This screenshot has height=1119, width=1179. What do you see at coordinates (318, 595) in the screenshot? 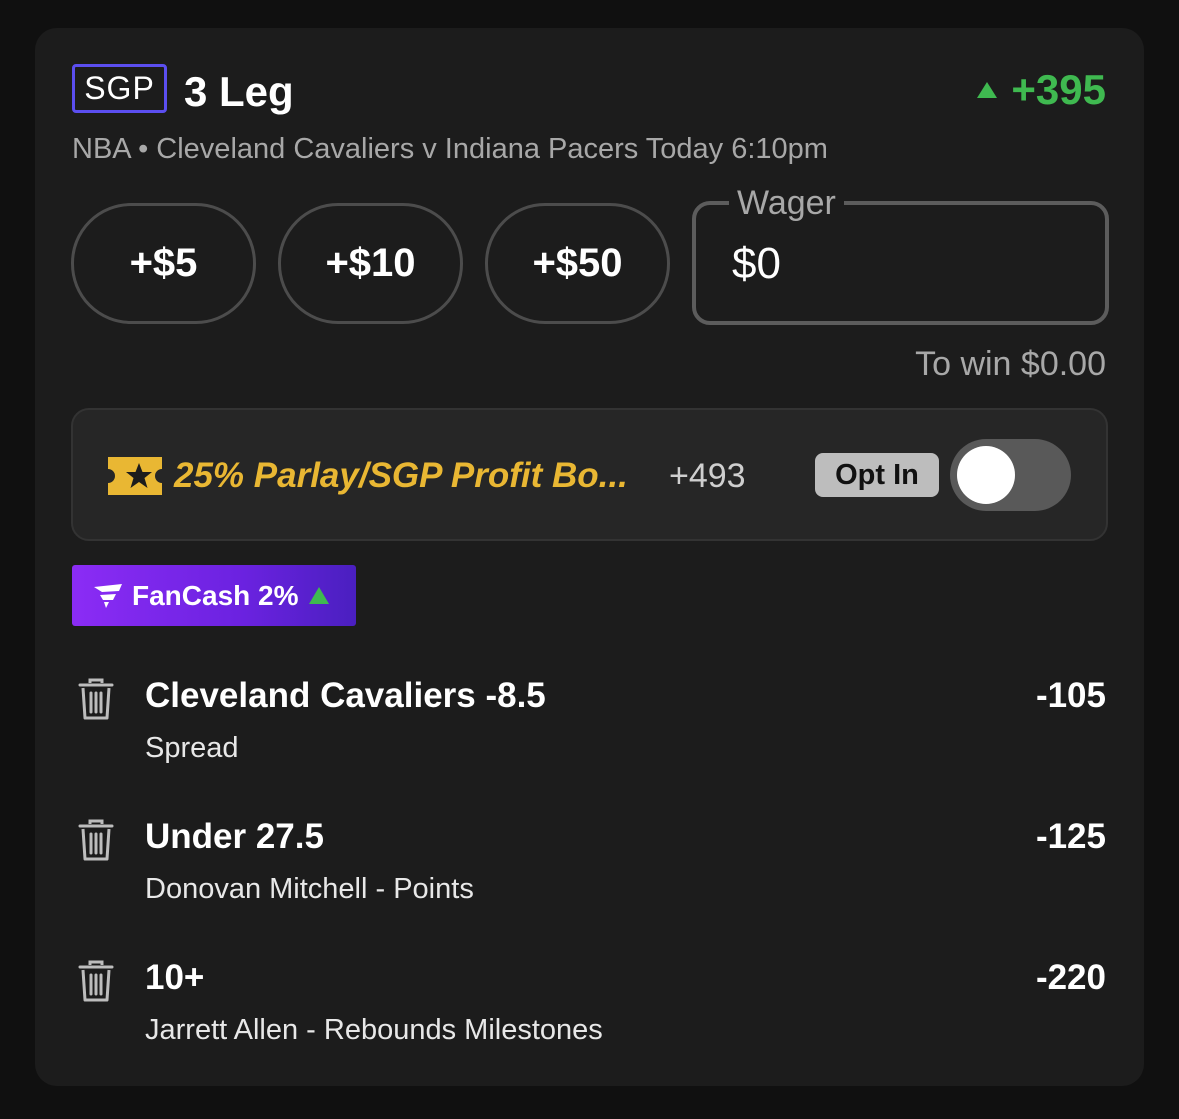
I see `fancash-up-arrow-icon` at bounding box center [318, 595].